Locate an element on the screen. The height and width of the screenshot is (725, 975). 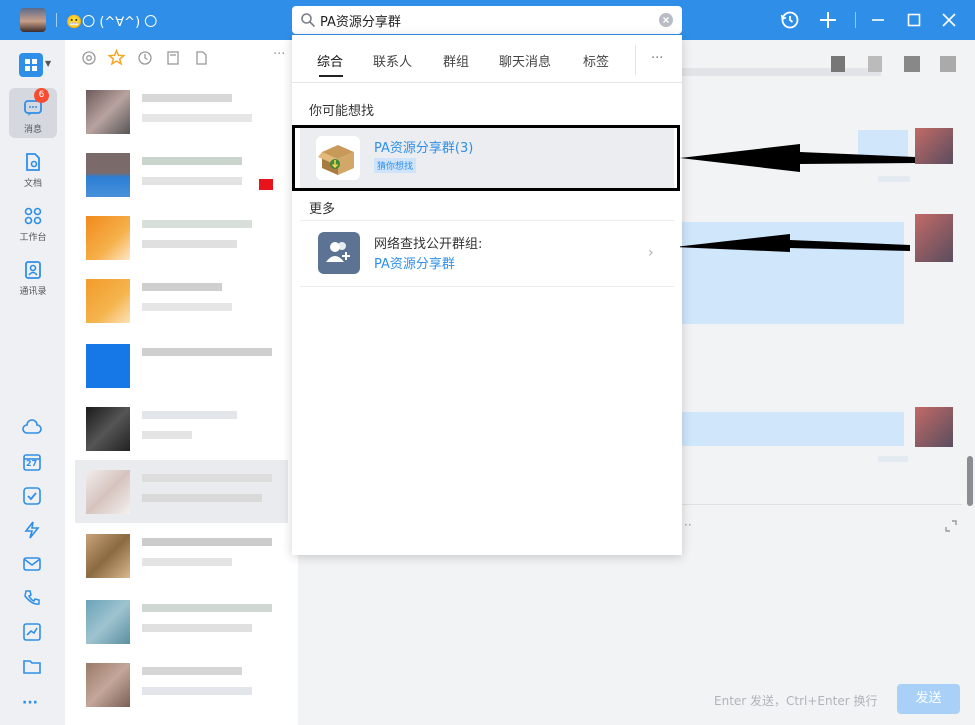
calendar-icon: 27 is located at coordinates (32, 462).